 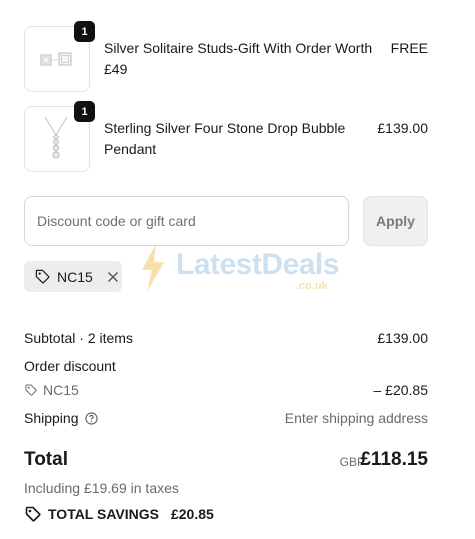 I want to click on applied-code-label: NC15, so click(x=75, y=276).